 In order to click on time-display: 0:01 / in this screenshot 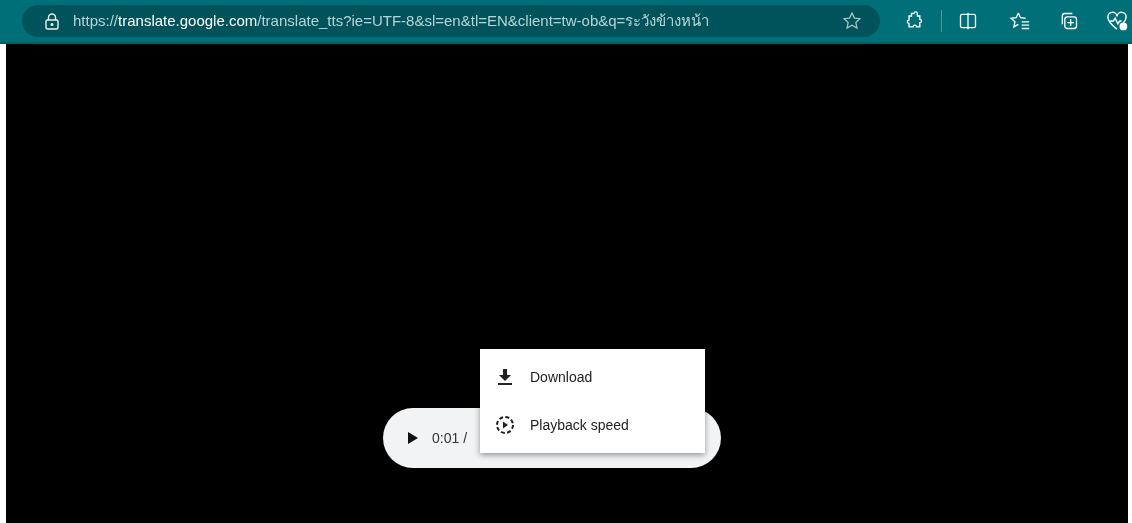, I will do `click(450, 438)`.